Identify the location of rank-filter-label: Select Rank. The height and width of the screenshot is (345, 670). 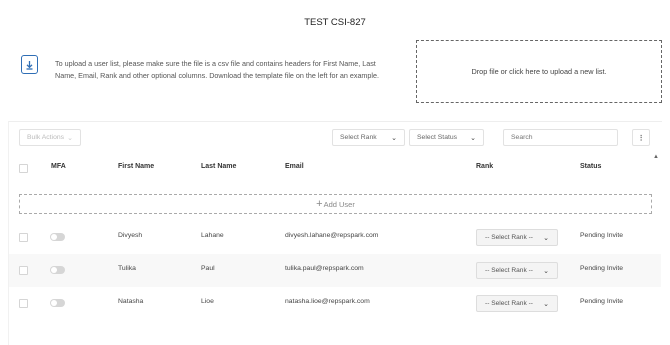
(358, 137).